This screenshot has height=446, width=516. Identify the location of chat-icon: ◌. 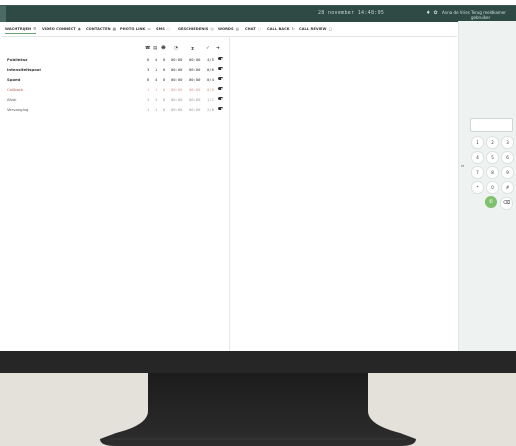
(259, 29).